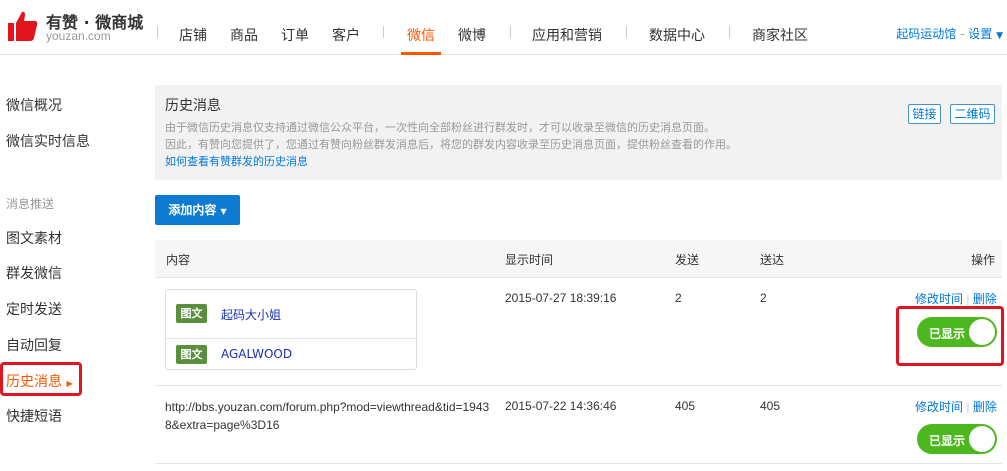  Describe the element at coordinates (256, 354) in the screenshot. I see `article-title-link: AGALWOOD` at that location.